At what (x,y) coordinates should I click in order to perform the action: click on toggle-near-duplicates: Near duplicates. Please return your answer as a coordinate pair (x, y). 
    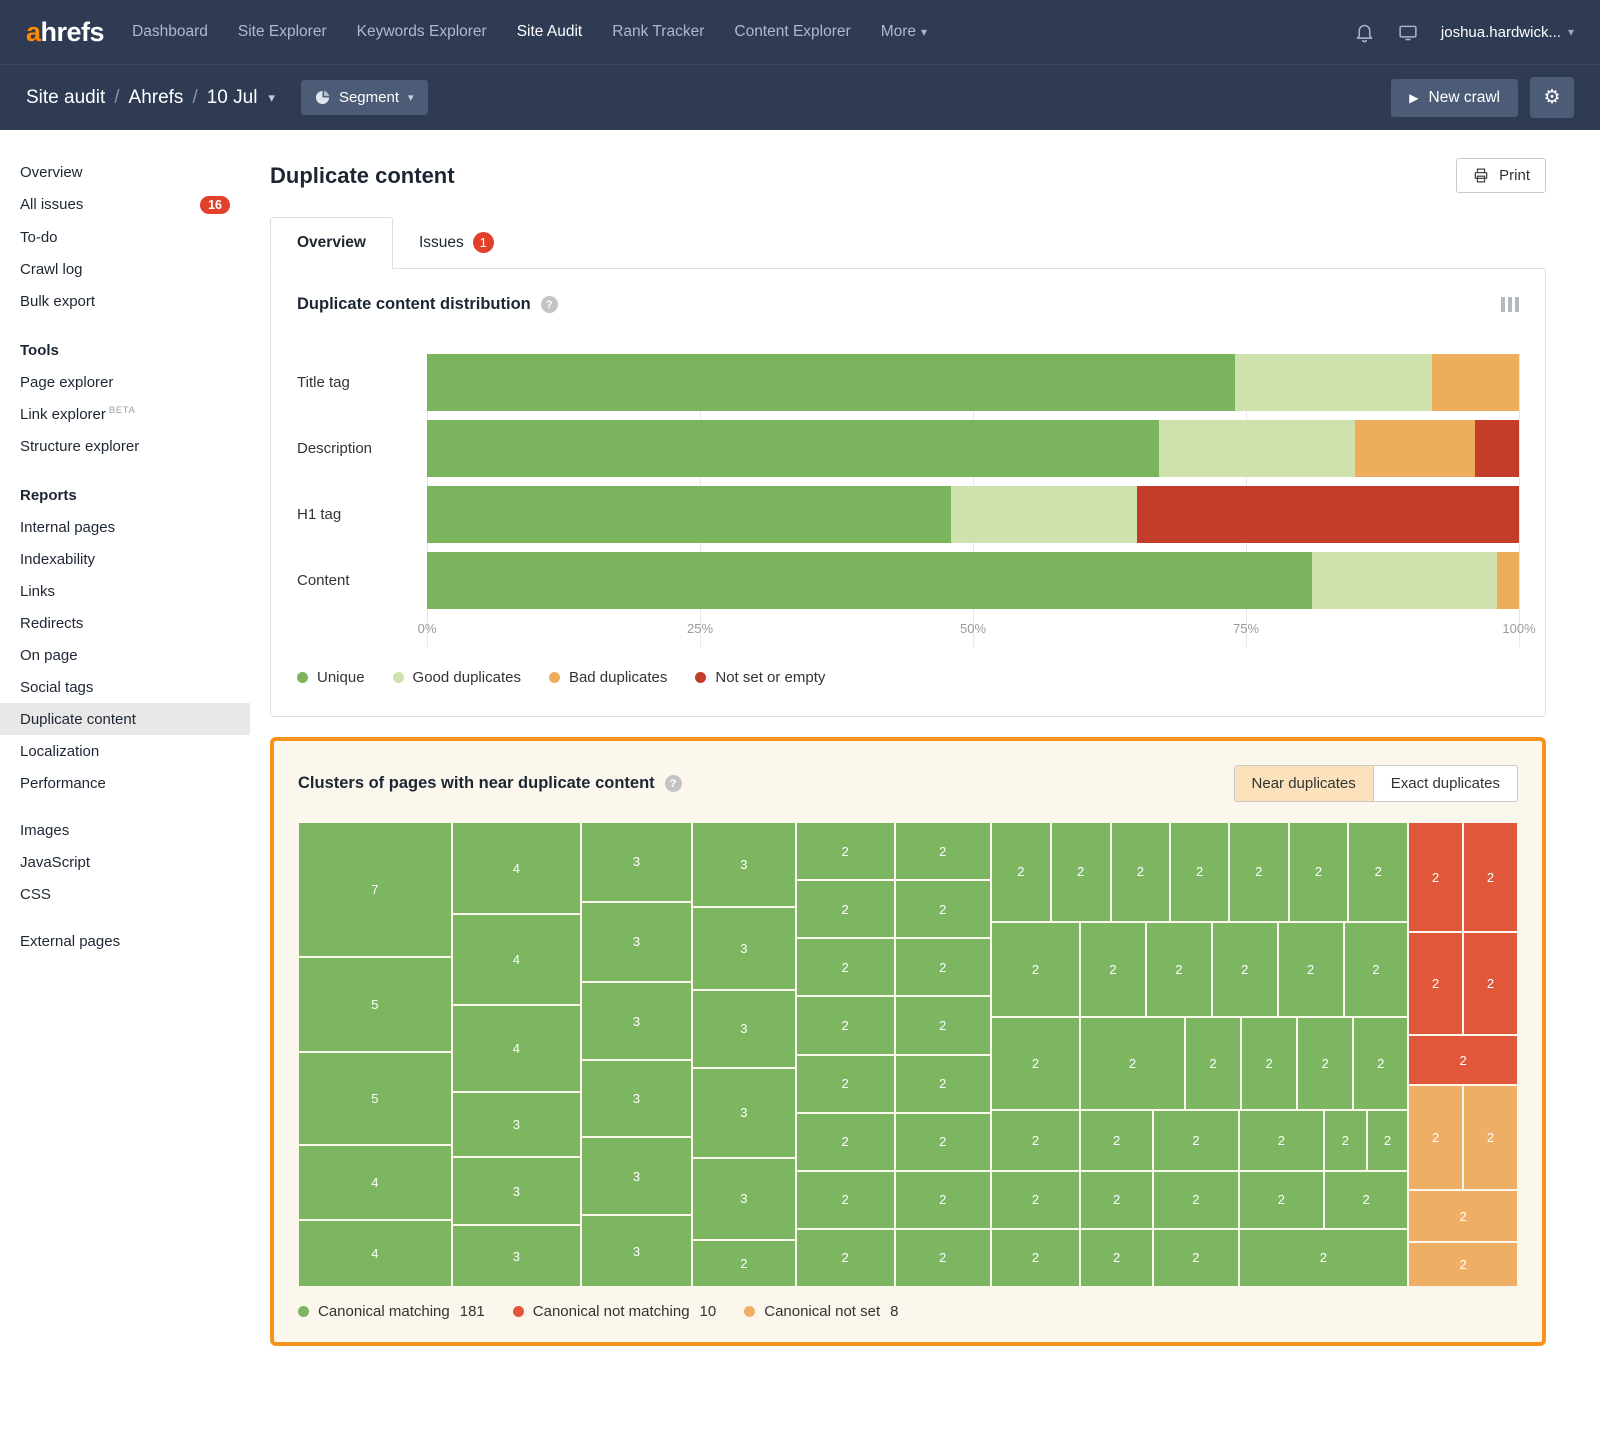
    Looking at the image, I should click on (1303, 783).